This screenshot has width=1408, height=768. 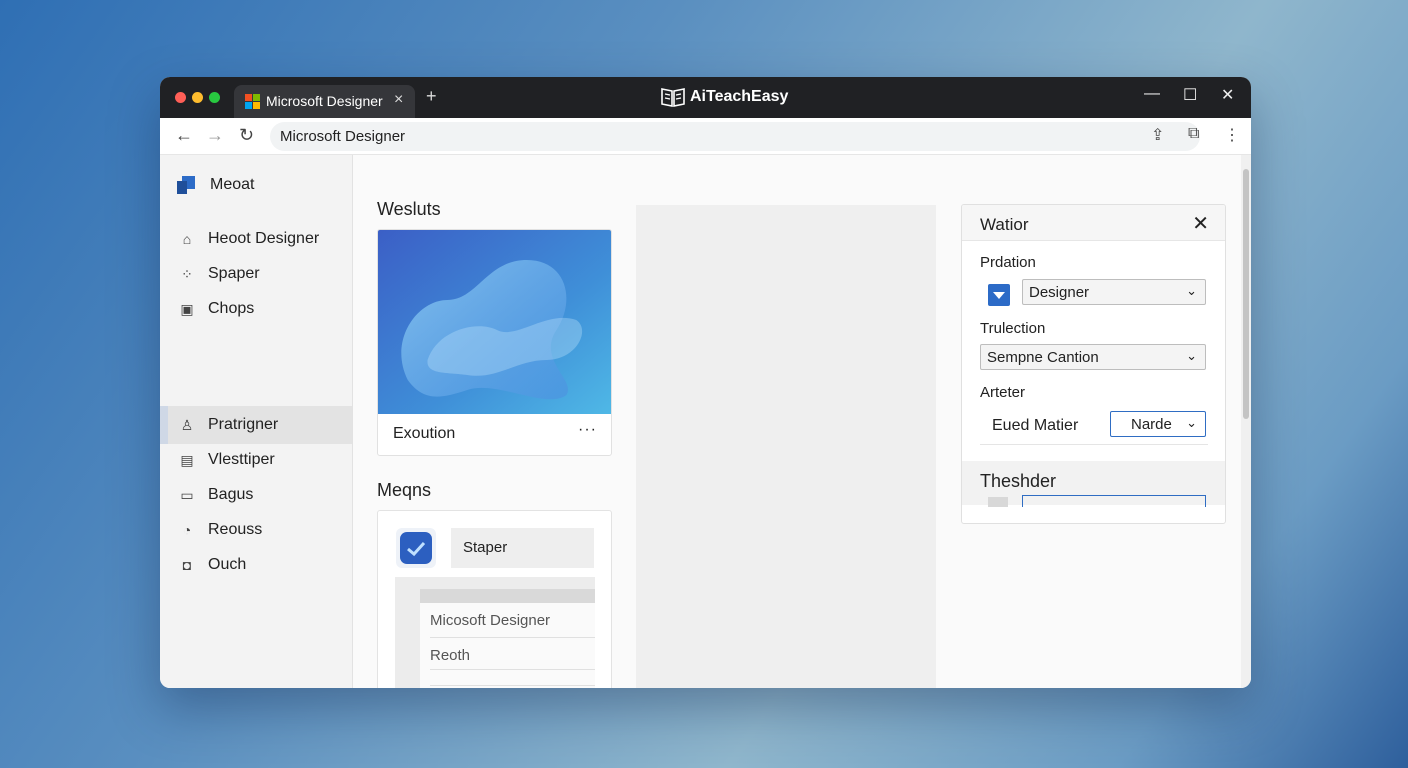 What do you see at coordinates (409, 209) in the screenshot?
I see `results-title: Wesluts` at bounding box center [409, 209].